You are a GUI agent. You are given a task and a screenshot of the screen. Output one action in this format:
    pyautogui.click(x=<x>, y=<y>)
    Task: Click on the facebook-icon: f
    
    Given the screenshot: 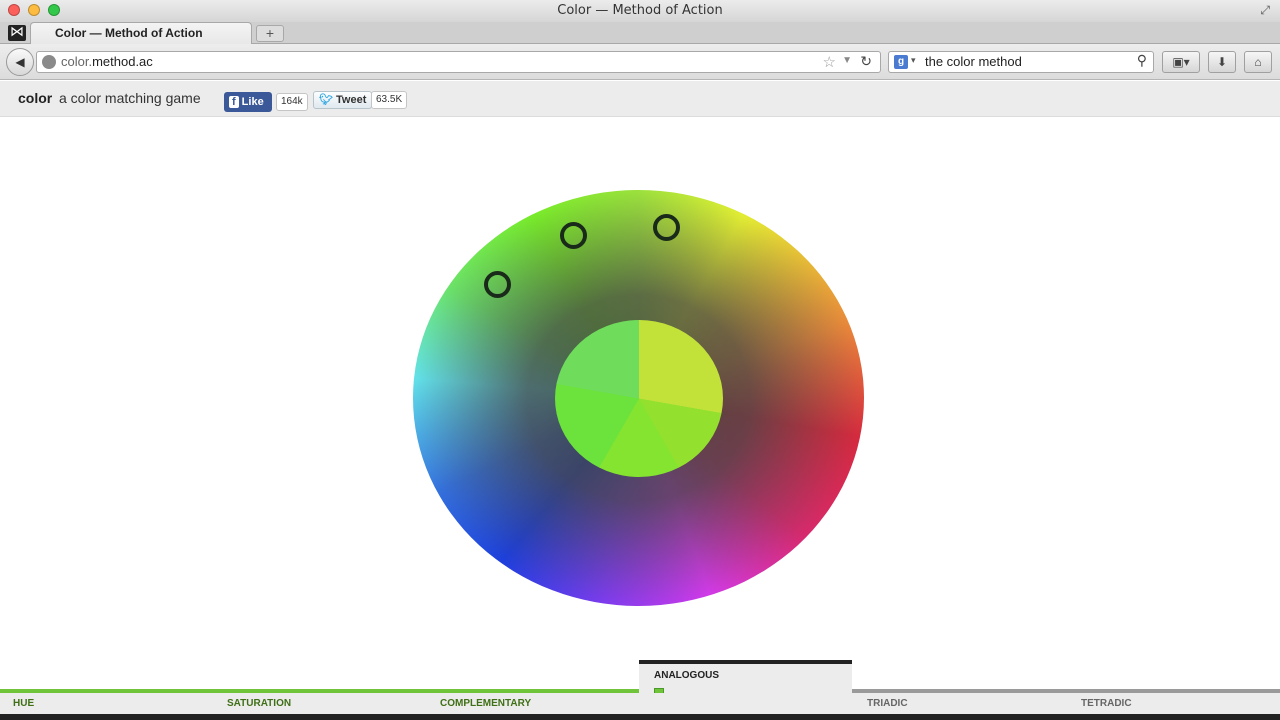 What is the action you would take?
    pyautogui.click(x=234, y=102)
    